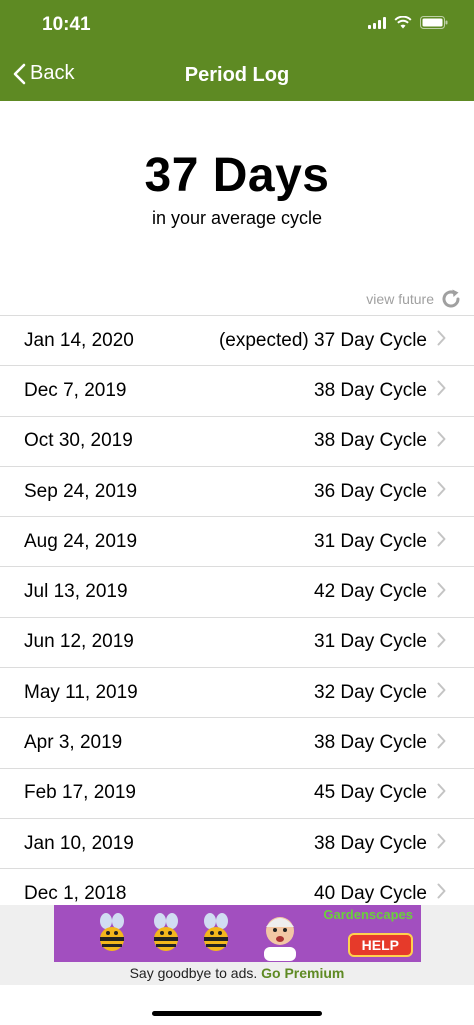 This screenshot has height=1025, width=474. Describe the element at coordinates (403, 22) in the screenshot. I see `wifi-icon` at that location.